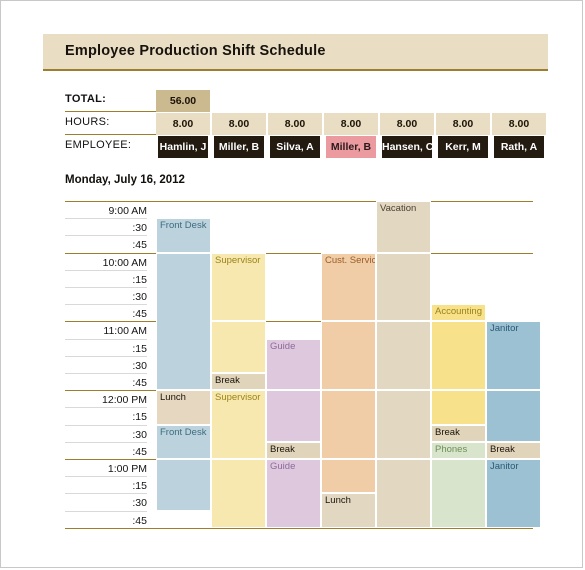  I want to click on total-row: TOTAL: 56.00, so click(295, 101).